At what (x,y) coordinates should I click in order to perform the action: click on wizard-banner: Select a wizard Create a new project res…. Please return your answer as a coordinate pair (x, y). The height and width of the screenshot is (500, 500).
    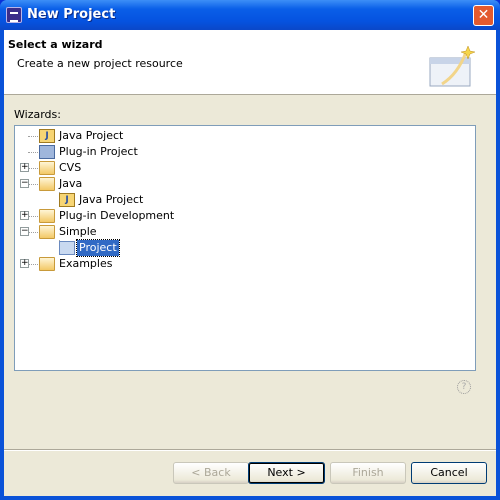
    Looking at the image, I should click on (250, 62).